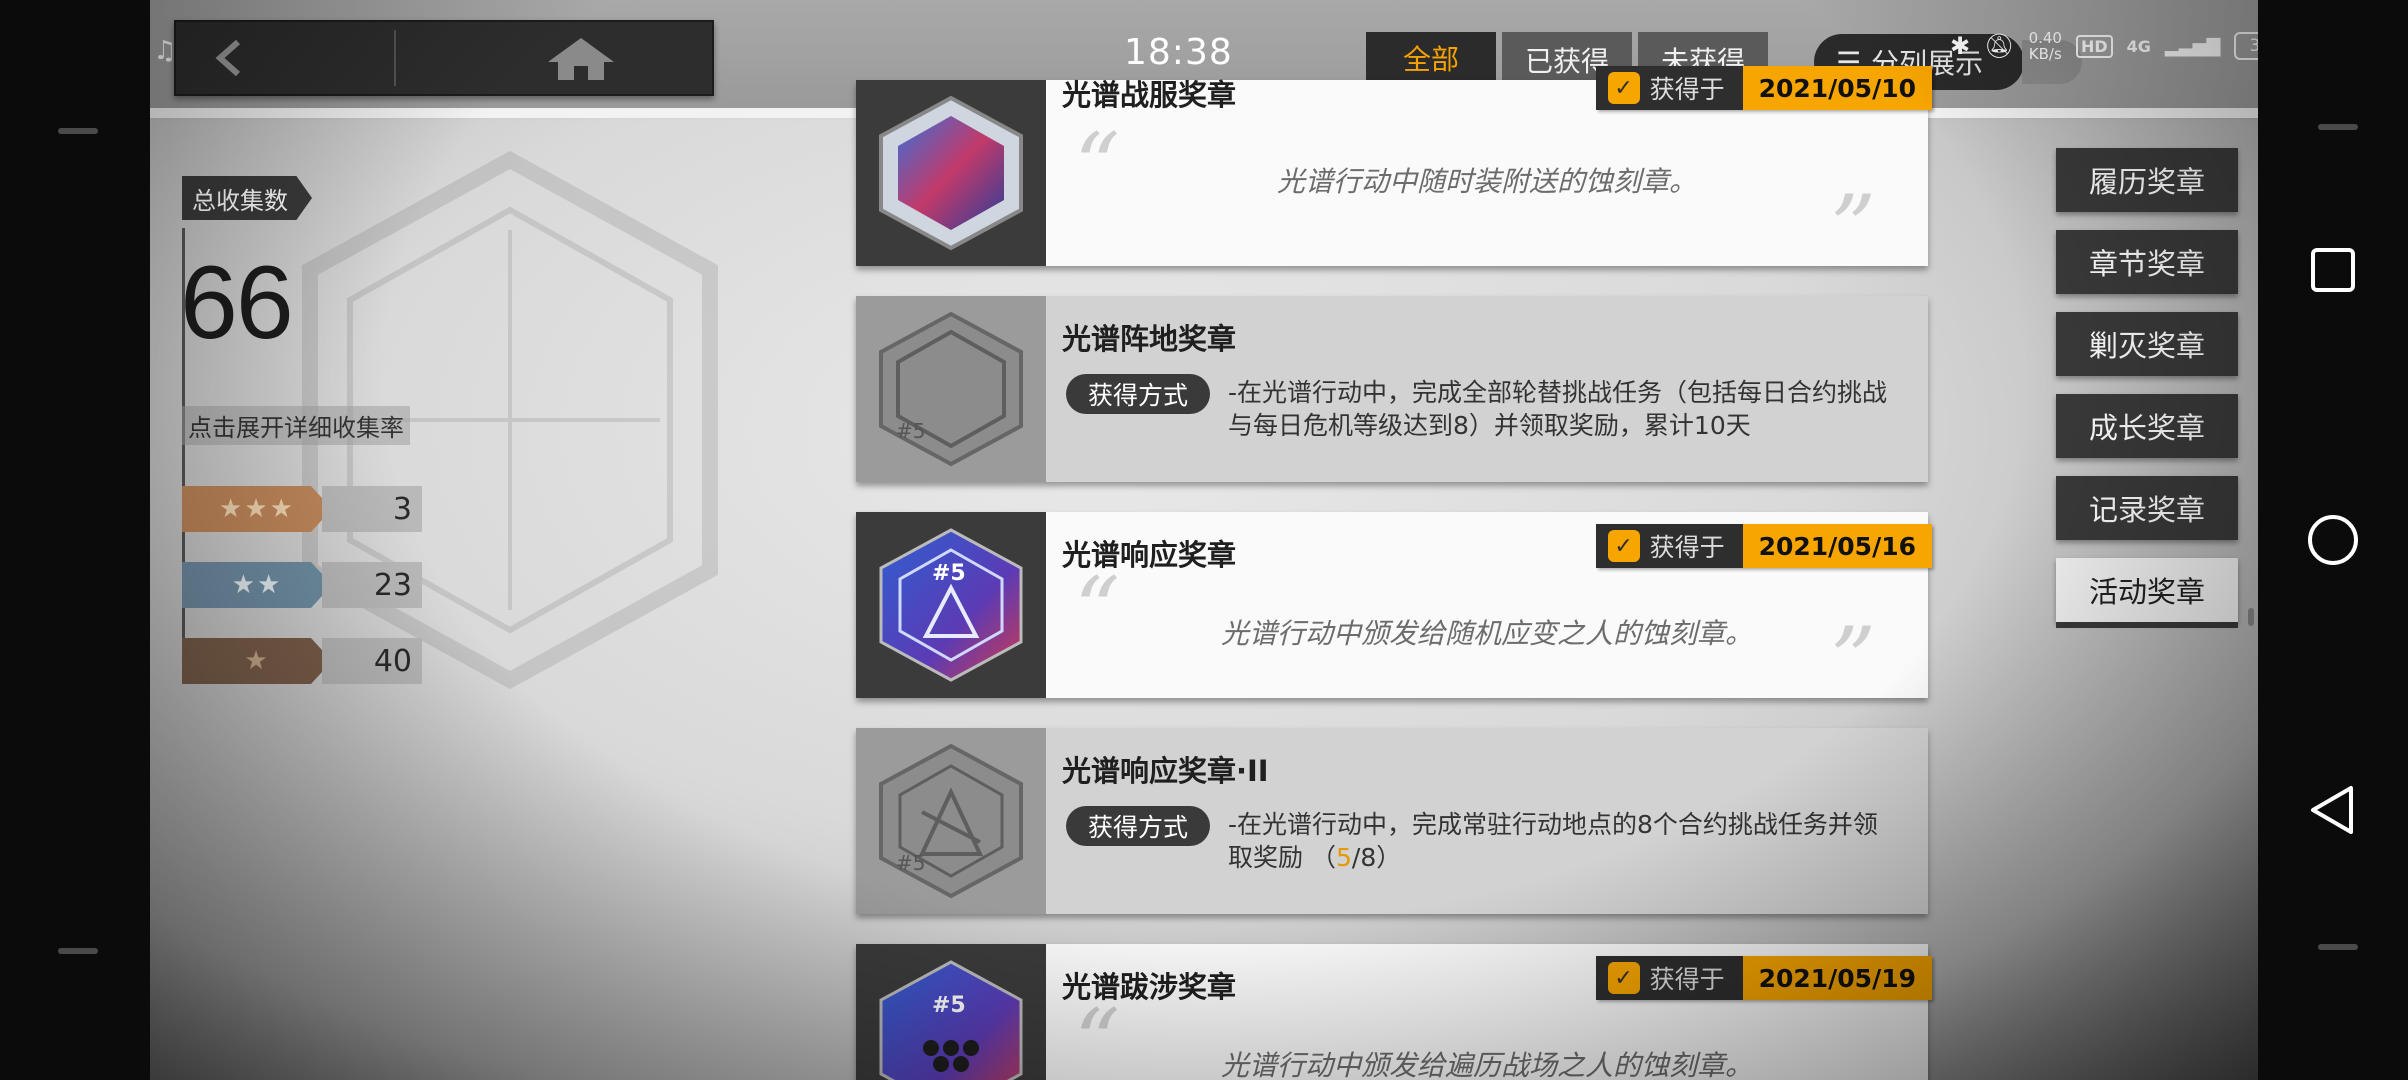 The image size is (2408, 1080). What do you see at coordinates (1178, 52) in the screenshot?
I see `clock: 18:38` at bounding box center [1178, 52].